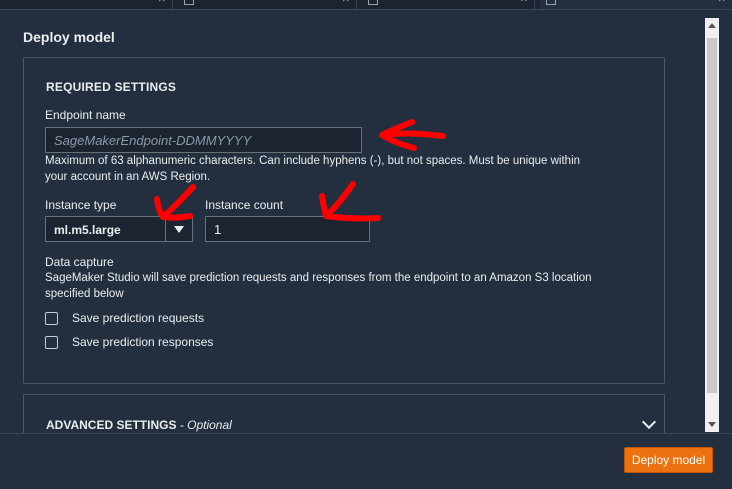 The width and height of the screenshot is (732, 489). Describe the element at coordinates (366, 461) in the screenshot. I see `dialog-footer: Deploy model` at that location.